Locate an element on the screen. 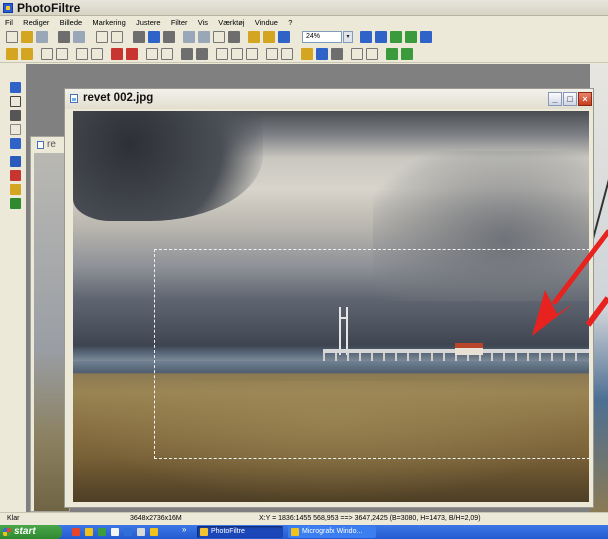  chevron-right-icon: » is located at coordinates (184, 529).